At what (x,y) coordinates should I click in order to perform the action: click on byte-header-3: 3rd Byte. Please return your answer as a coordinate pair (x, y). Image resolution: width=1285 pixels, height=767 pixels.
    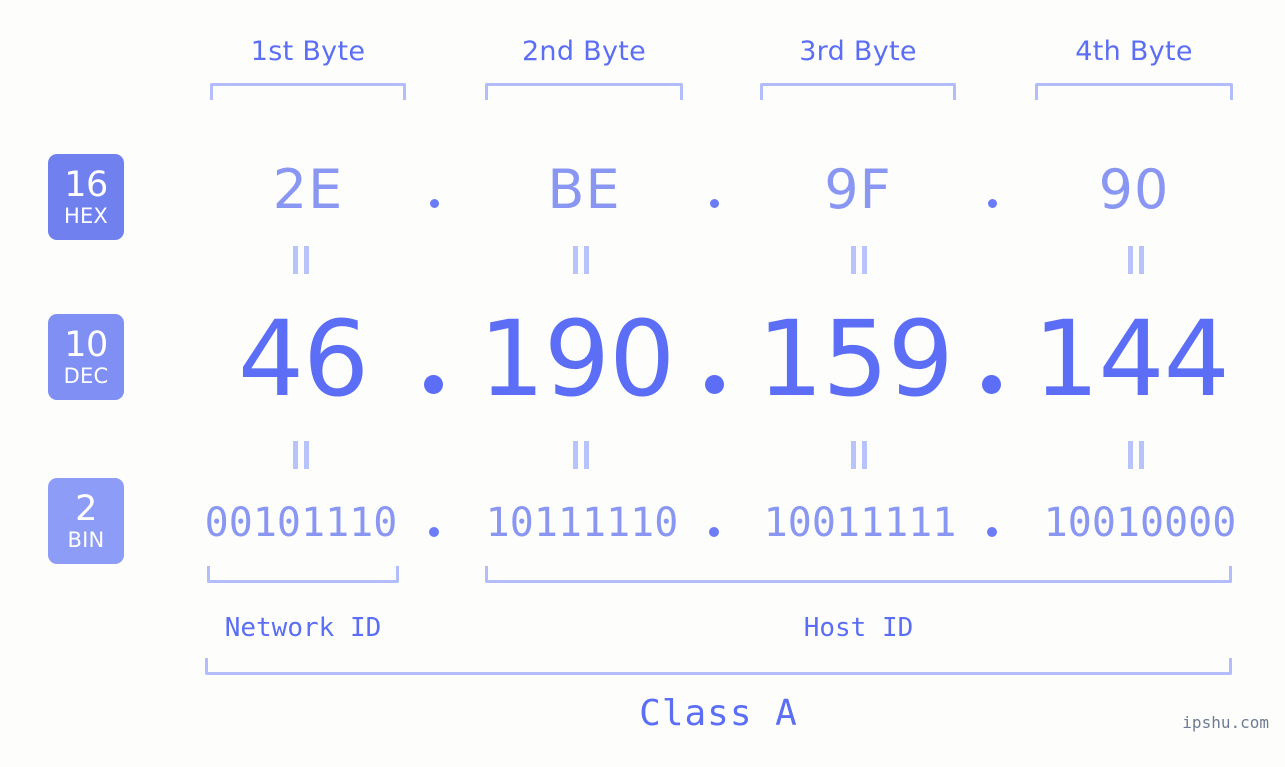
    Looking at the image, I should click on (858, 51).